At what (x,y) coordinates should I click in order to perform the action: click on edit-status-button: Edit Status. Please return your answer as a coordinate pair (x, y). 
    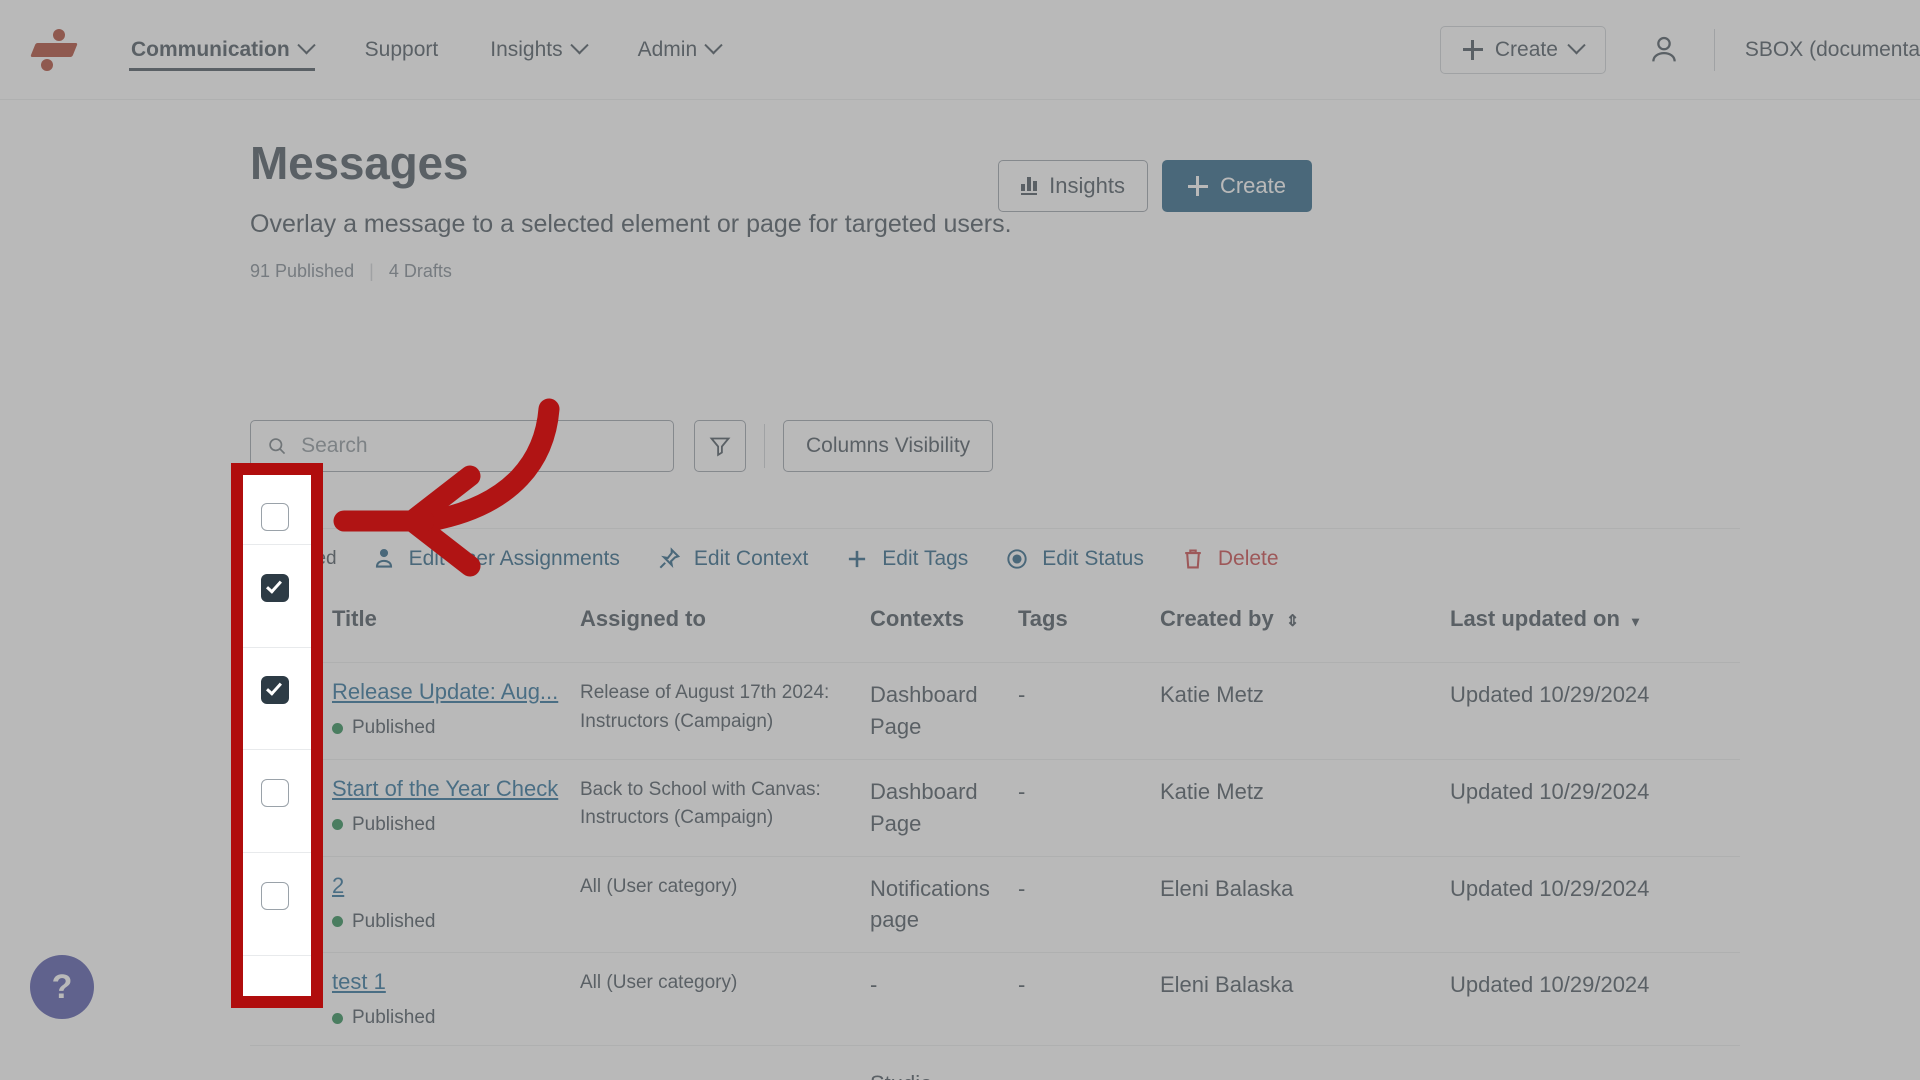
    Looking at the image, I should click on (1074, 559).